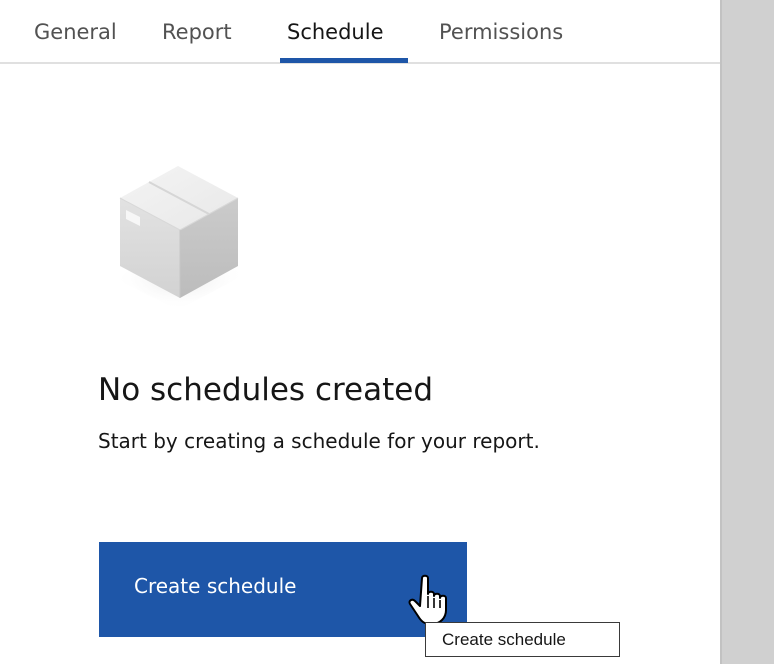 The height and width of the screenshot is (664, 774). I want to click on scroll-rail, so click(747, 332).